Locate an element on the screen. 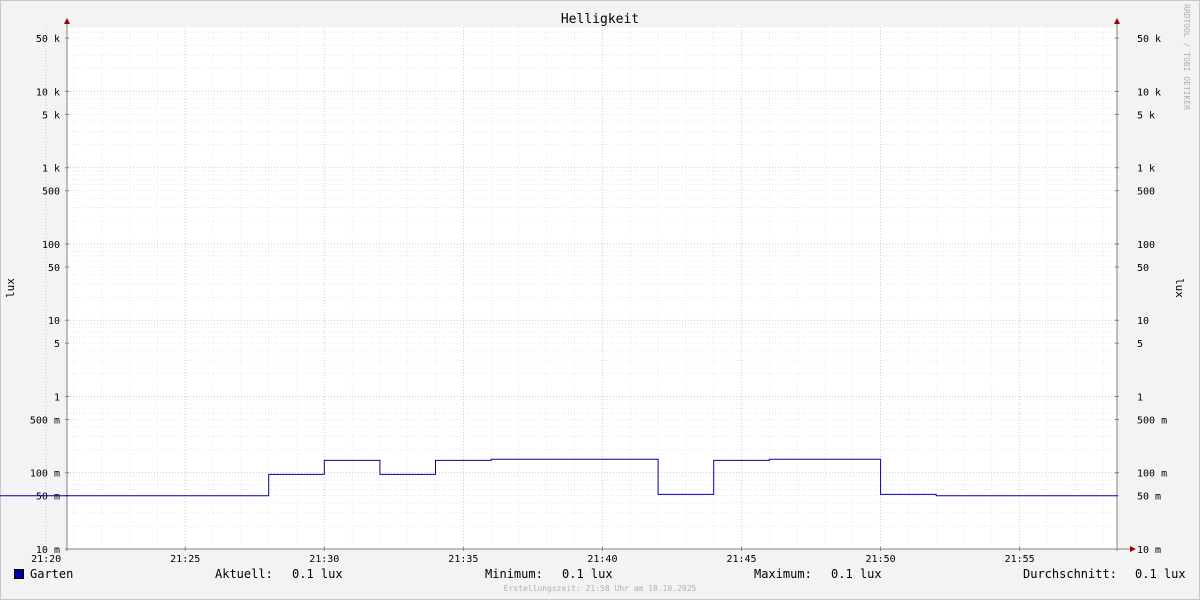  y-tick-label-right: 100 m is located at coordinates (1152, 474).